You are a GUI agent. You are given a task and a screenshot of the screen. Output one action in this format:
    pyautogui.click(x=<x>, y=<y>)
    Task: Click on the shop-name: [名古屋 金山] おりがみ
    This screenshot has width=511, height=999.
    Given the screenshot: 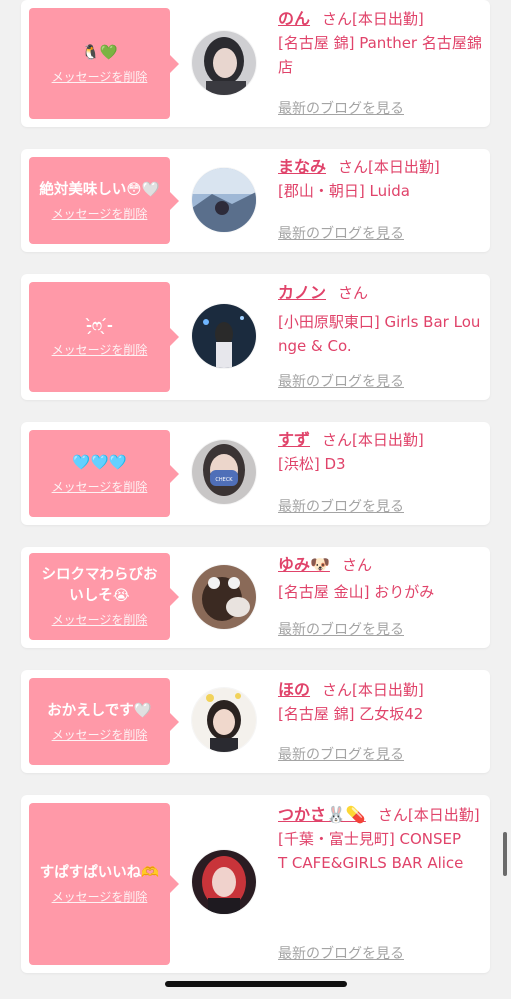 What is the action you would take?
    pyautogui.click(x=356, y=592)
    